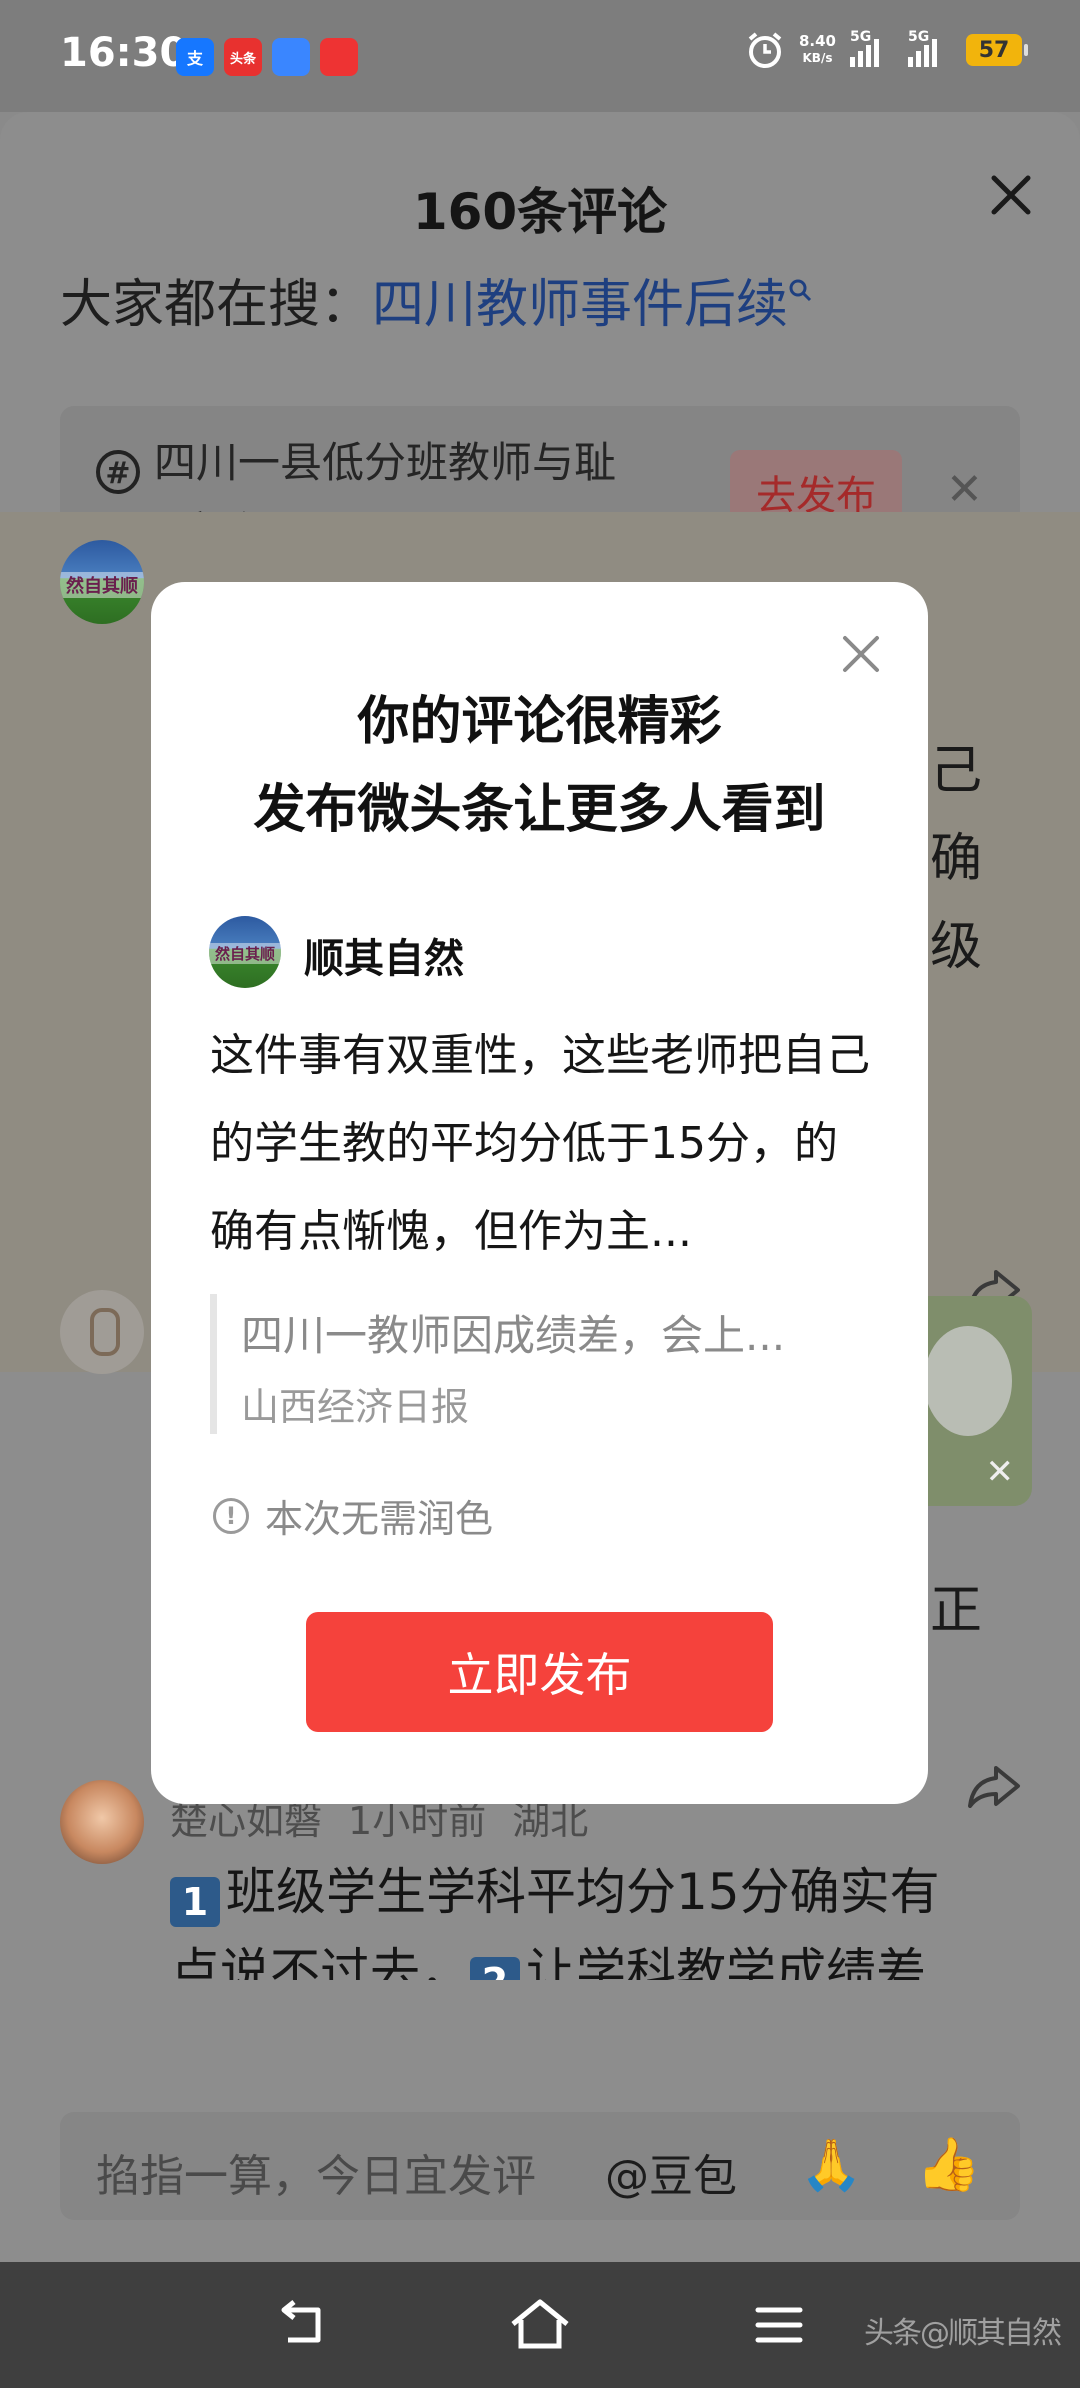 This screenshot has width=1080, height=2388. Describe the element at coordinates (216, 305) in the screenshot. I see `trending-prefix: 大家都在搜：` at that location.